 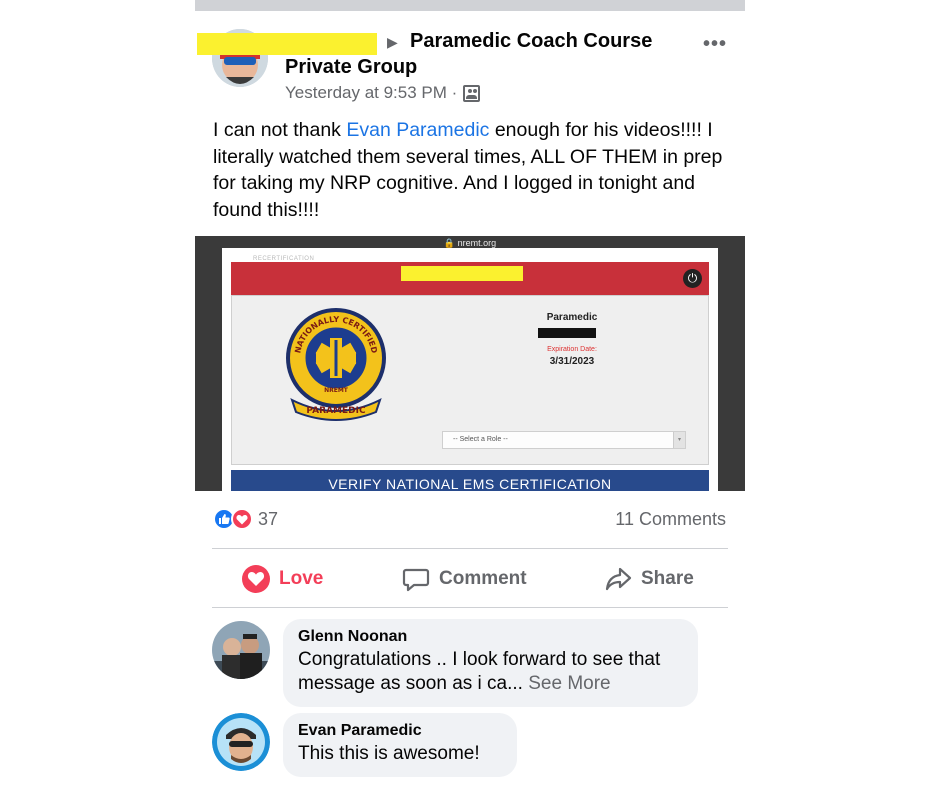 What do you see at coordinates (417, 130) in the screenshot?
I see `mention-link: Evan Paramedic` at bounding box center [417, 130].